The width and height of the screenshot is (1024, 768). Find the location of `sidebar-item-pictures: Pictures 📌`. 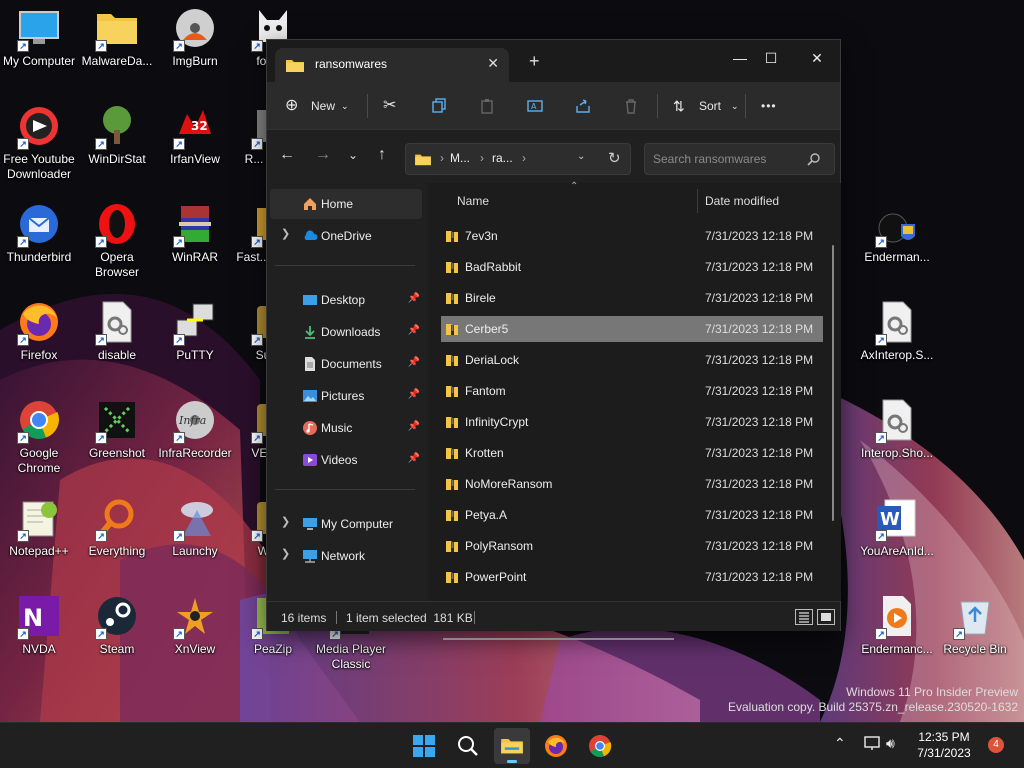

sidebar-item-pictures: Pictures 📌 is located at coordinates (346, 396).